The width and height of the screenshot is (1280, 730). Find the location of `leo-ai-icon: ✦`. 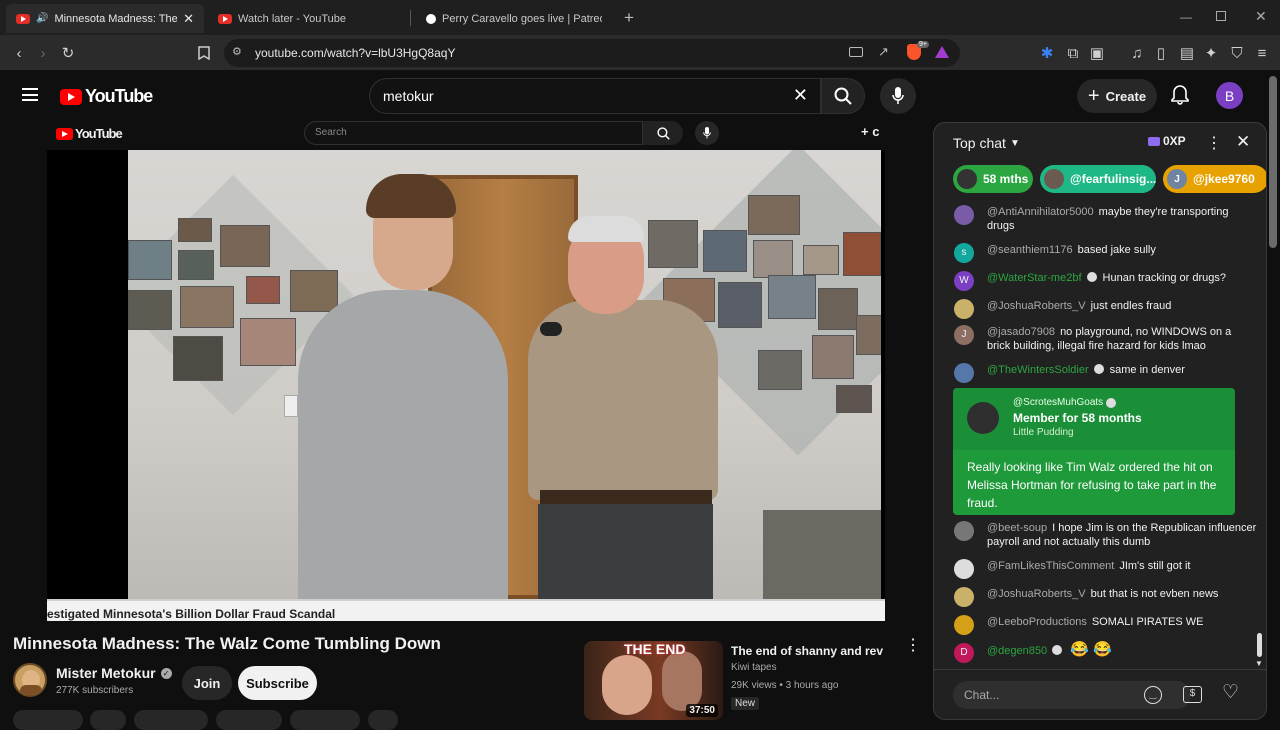

leo-ai-icon: ✦ is located at coordinates (1211, 53).